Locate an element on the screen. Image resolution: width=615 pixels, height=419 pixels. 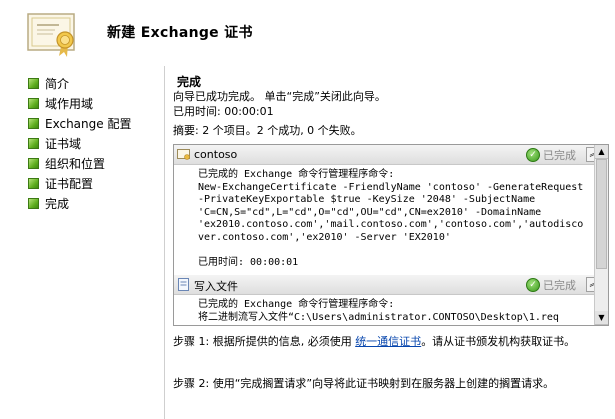
nav-item-intro: 简介 is located at coordinates (48, 83).